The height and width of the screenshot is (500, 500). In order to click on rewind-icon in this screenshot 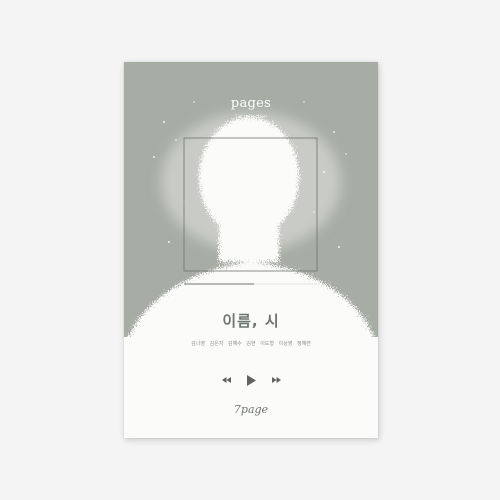, I will do `click(226, 380)`.